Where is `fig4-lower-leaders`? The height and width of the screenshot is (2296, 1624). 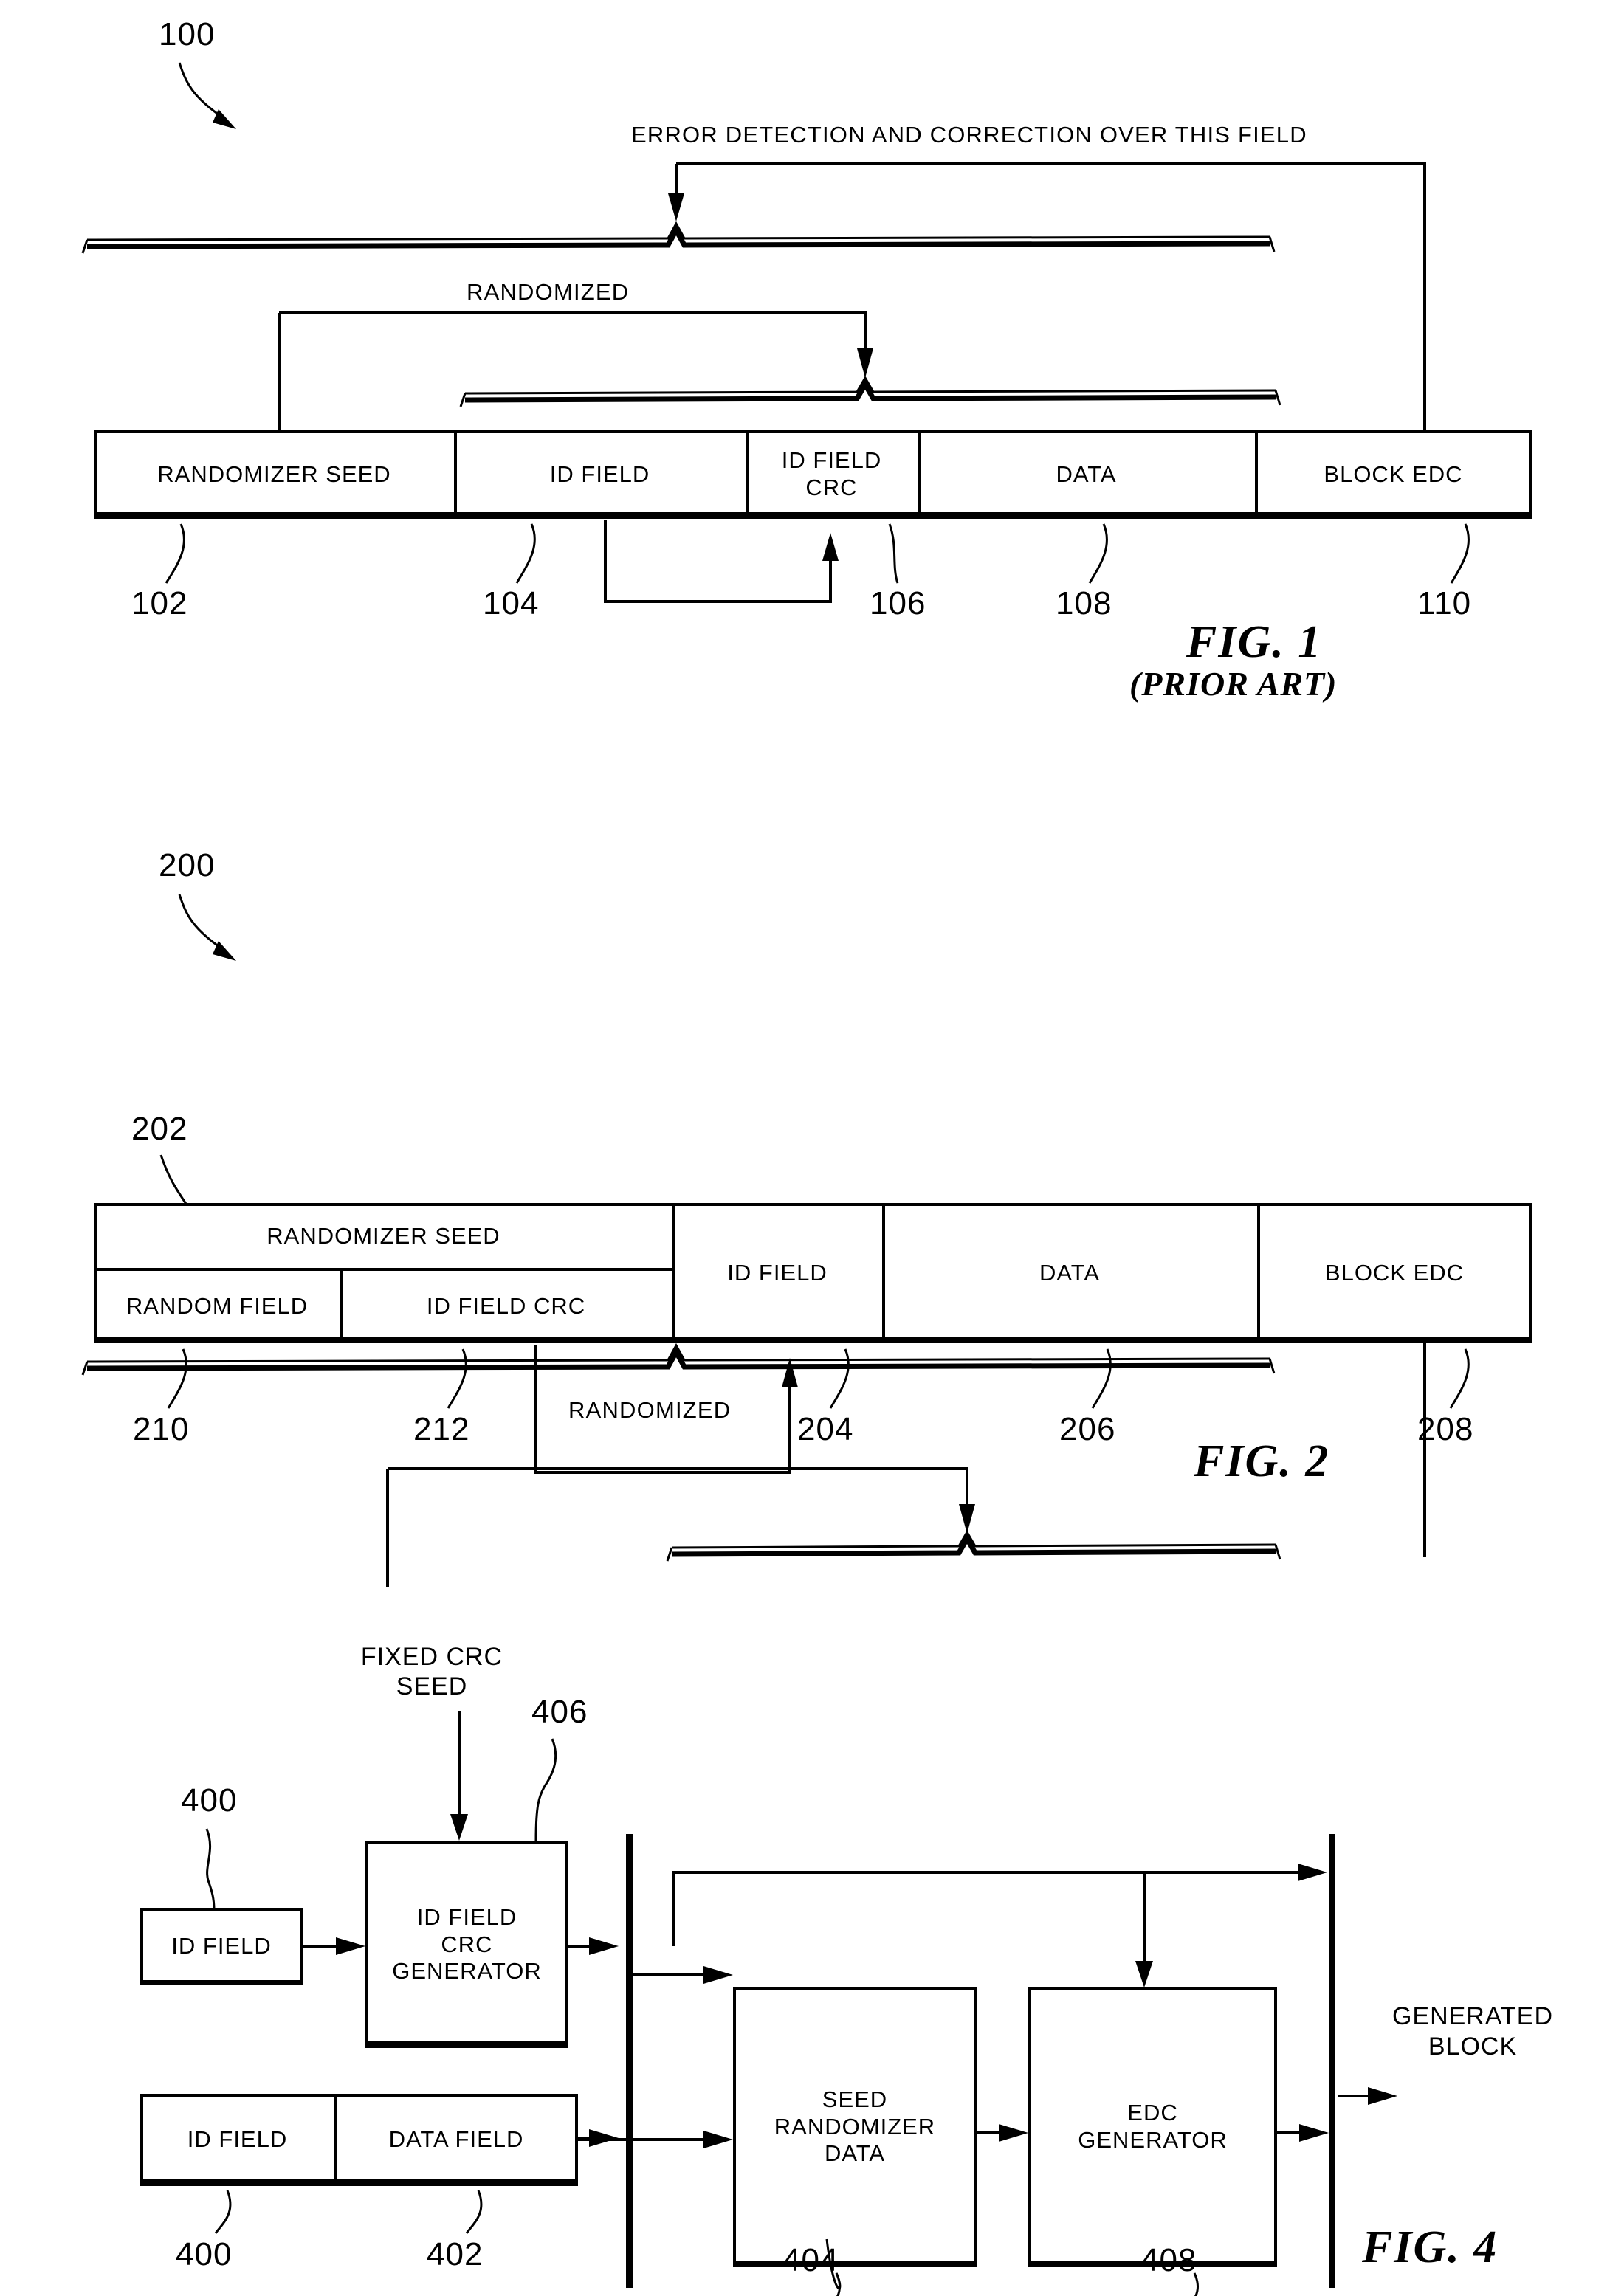 fig4-lower-leaders is located at coordinates (706, 2243).